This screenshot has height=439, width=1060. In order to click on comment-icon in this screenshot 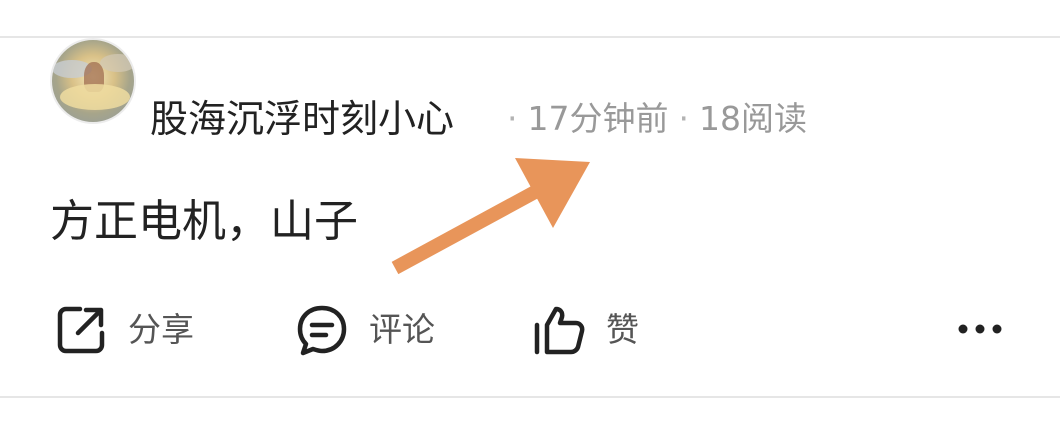, I will do `click(322, 330)`.